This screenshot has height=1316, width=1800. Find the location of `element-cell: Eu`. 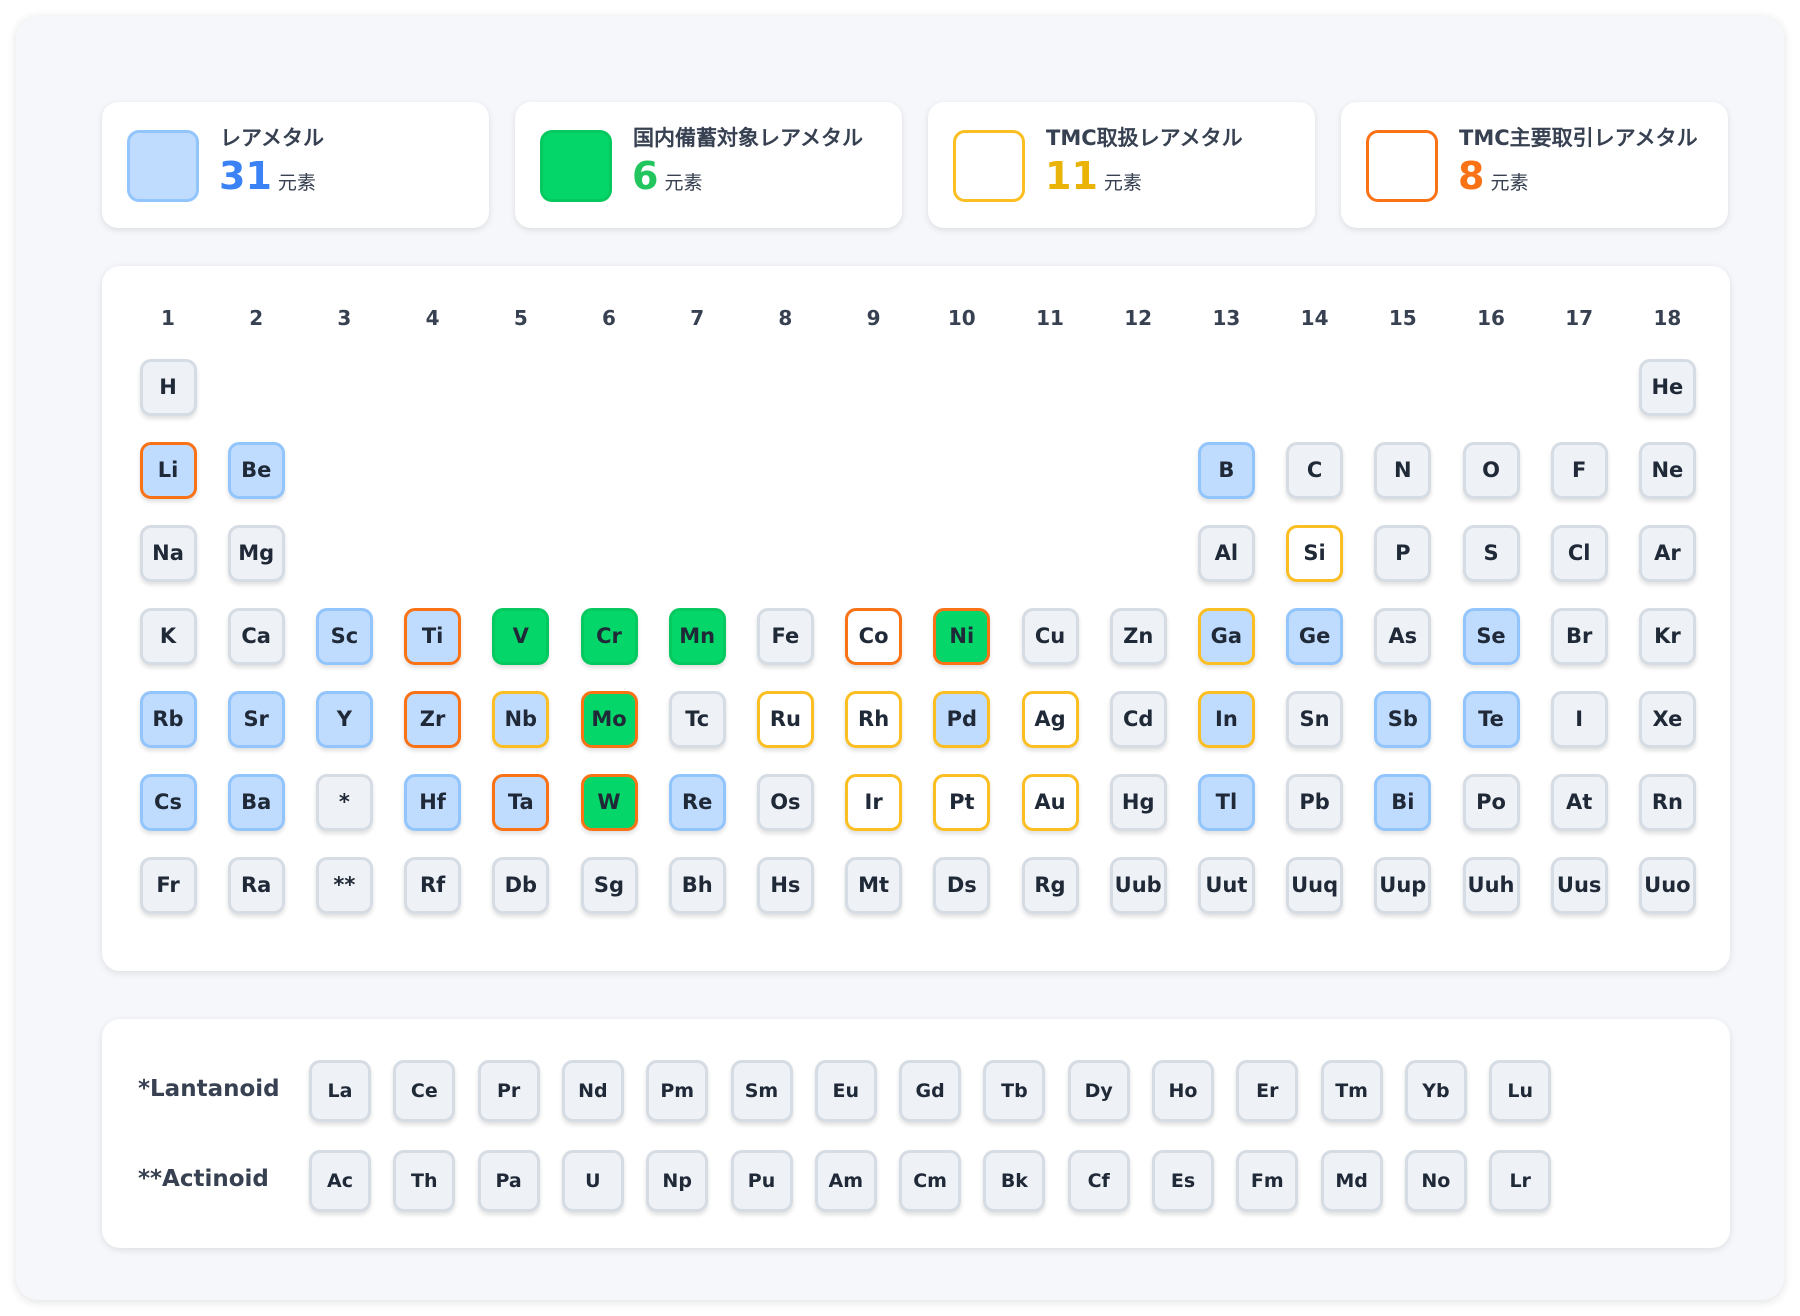

element-cell: Eu is located at coordinates (845, 1091).